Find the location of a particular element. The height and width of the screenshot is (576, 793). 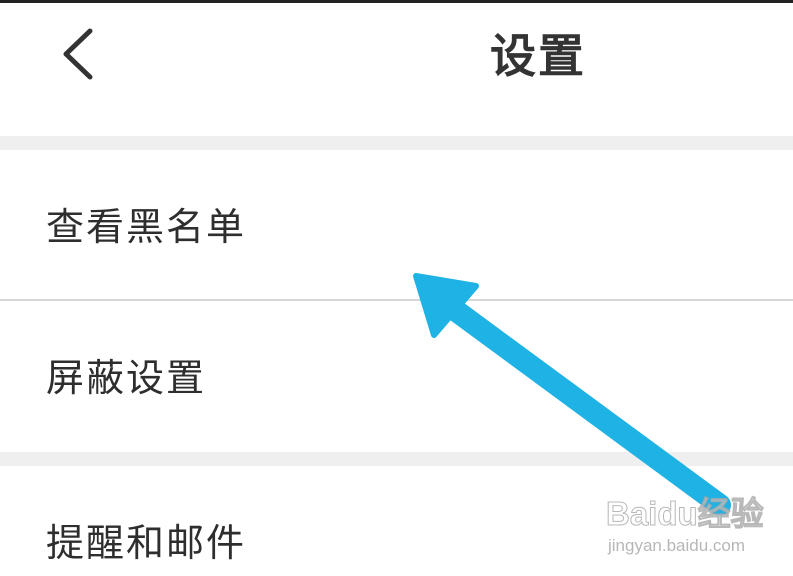

settings-item-label: 提醒和邮件 is located at coordinates (146, 543).